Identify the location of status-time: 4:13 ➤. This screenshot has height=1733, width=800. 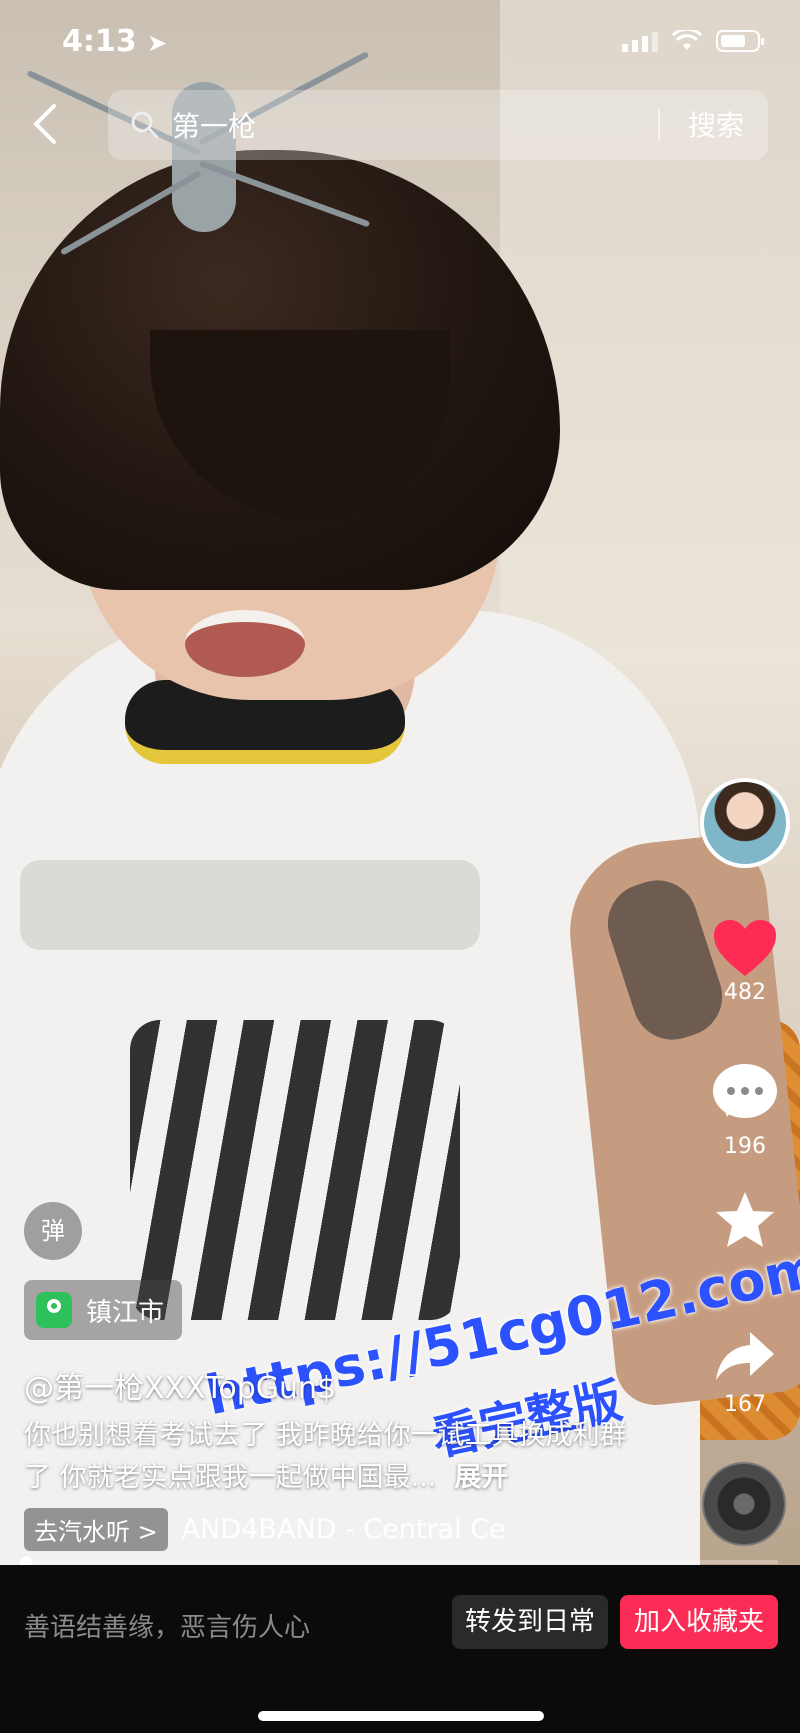
(115, 41).